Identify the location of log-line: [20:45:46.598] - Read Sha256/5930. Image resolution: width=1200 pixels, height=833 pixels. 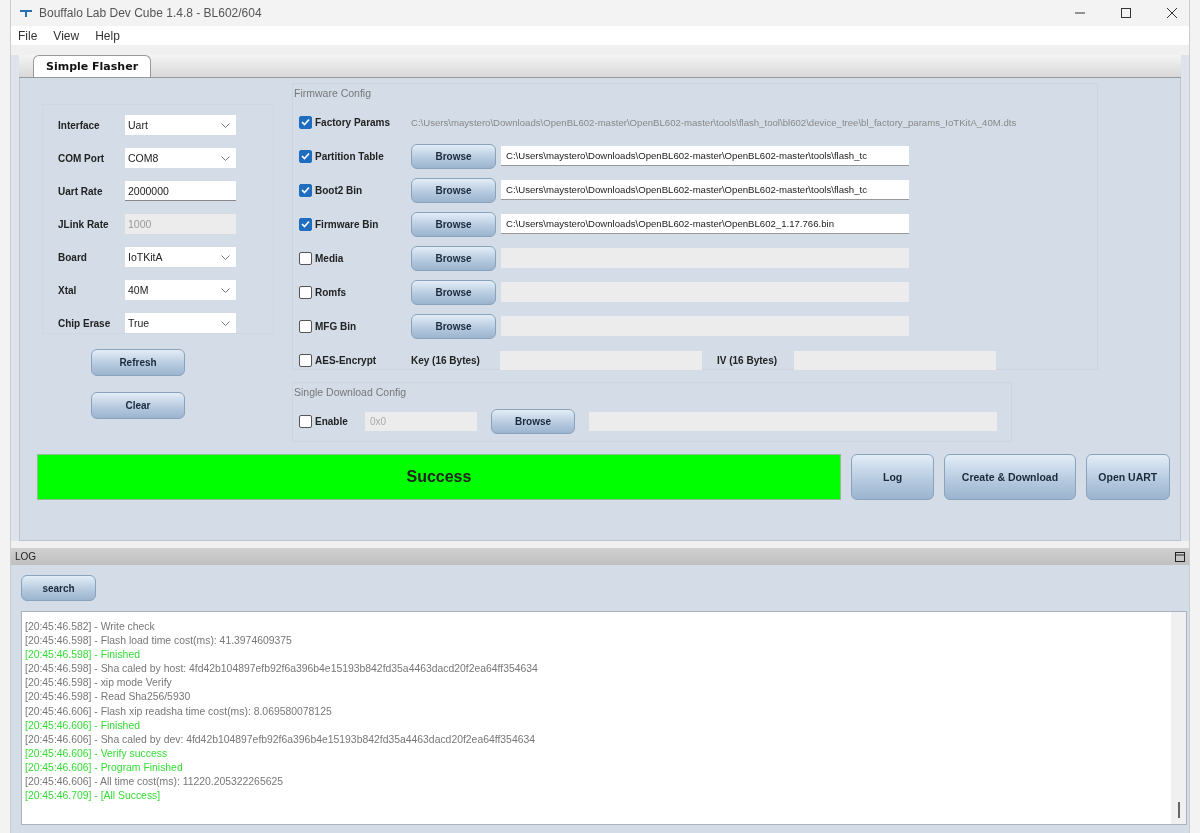
(108, 697).